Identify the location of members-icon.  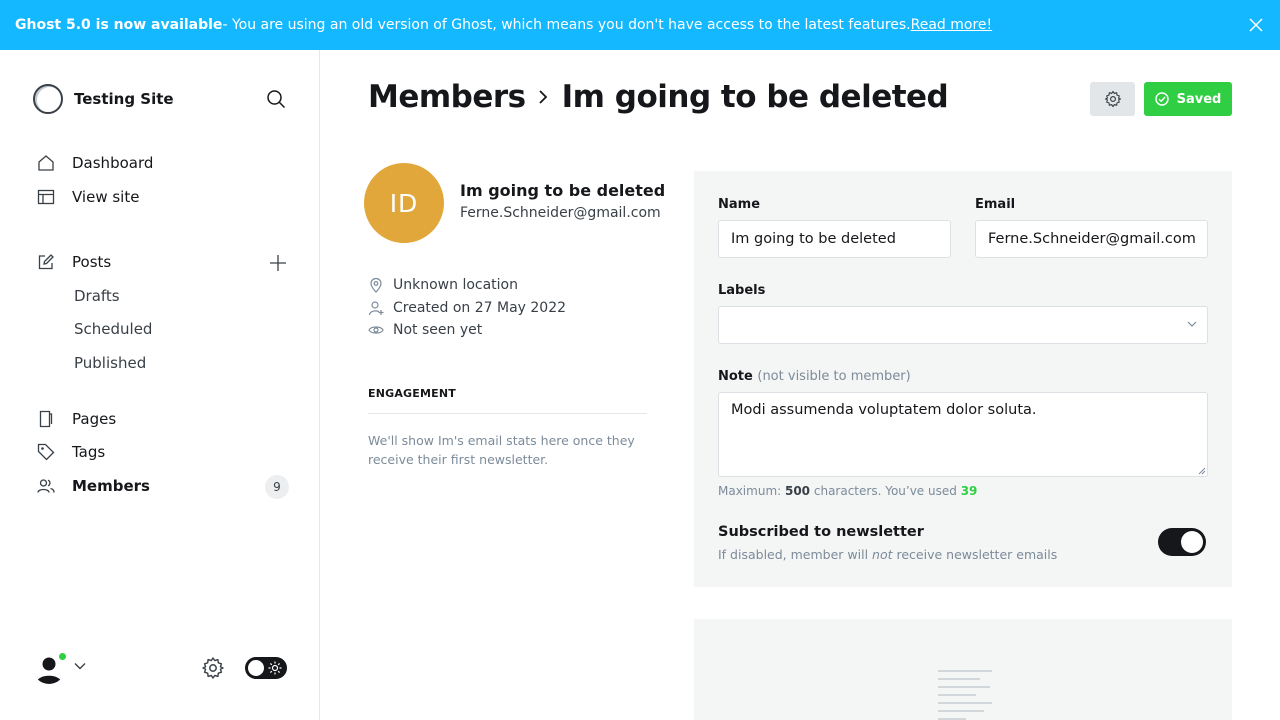
(46, 486).